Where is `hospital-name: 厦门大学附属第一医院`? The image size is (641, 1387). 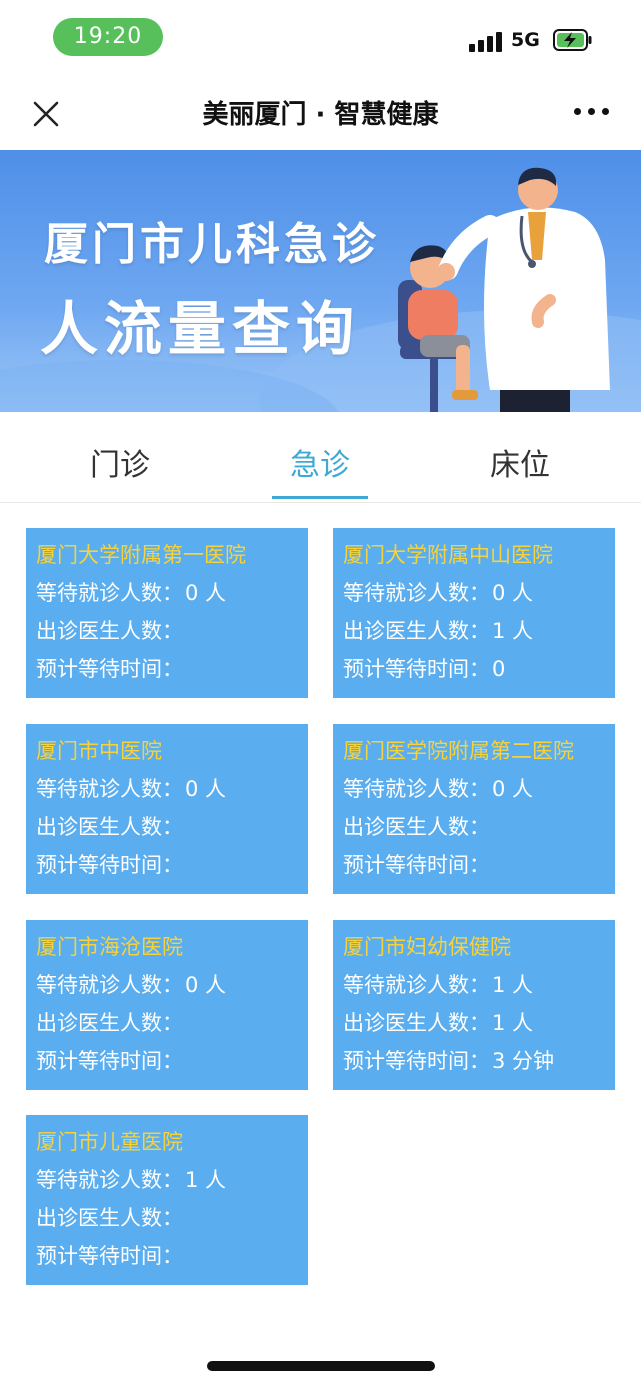
hospital-name: 厦门大学附属第一医院 is located at coordinates (141, 555).